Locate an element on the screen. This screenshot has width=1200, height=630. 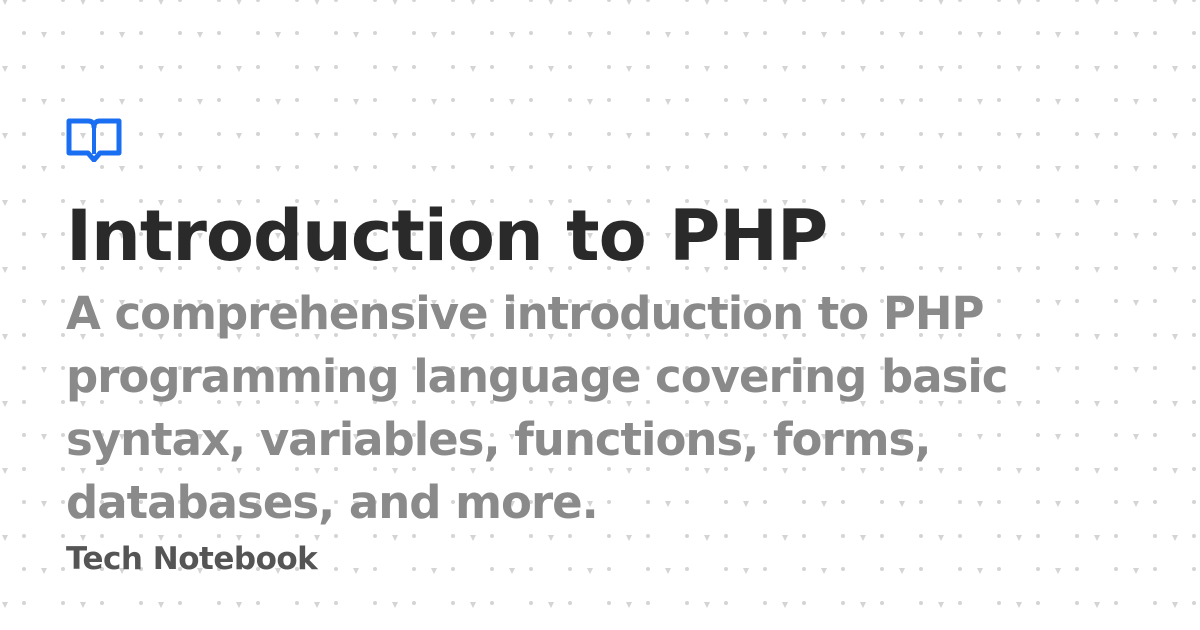
page-title: Introduction to PHP is located at coordinates (447, 236).